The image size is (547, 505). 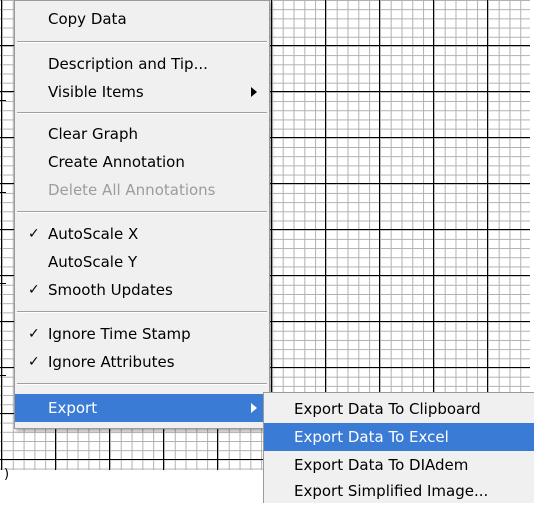 What do you see at coordinates (371, 437) in the screenshot?
I see `menu-item-label: Export Data To Excel` at bounding box center [371, 437].